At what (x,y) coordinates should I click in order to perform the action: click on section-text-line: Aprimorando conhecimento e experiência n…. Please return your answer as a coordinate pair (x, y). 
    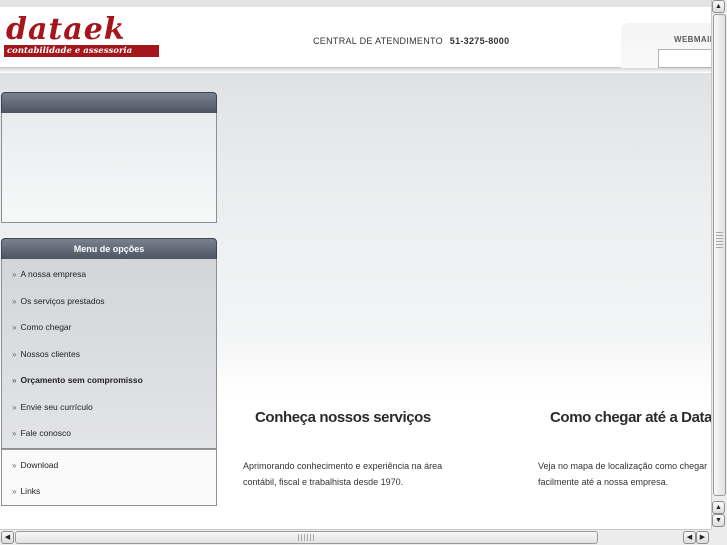
    Looking at the image, I should click on (343, 466).